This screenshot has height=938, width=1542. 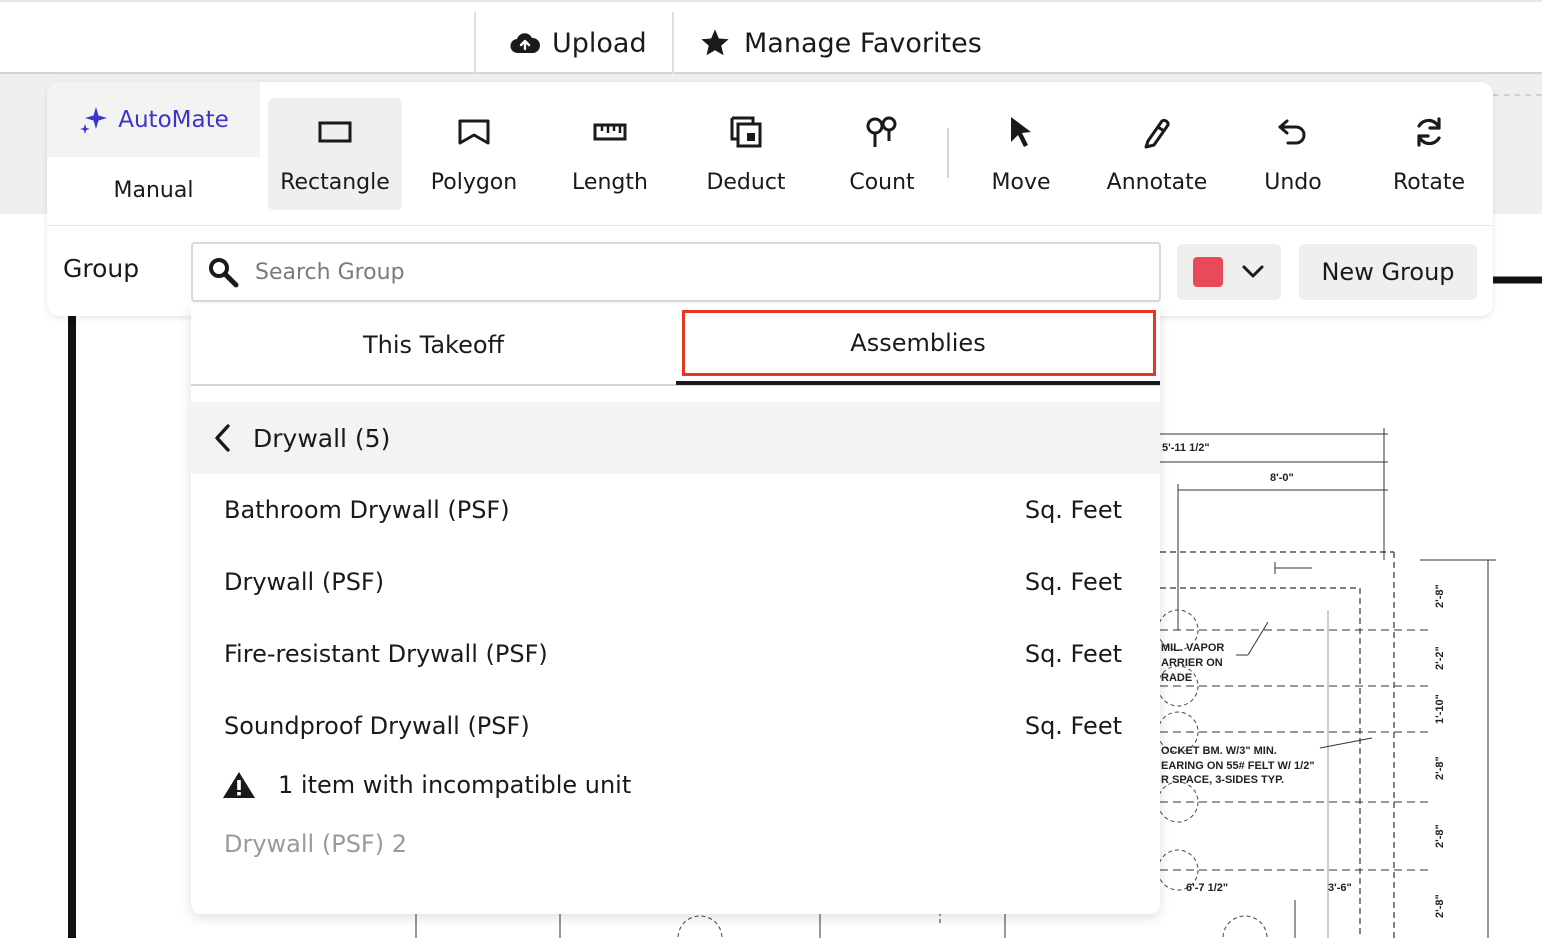 What do you see at coordinates (474, 182) in the screenshot?
I see `tool-label: Polygon` at bounding box center [474, 182].